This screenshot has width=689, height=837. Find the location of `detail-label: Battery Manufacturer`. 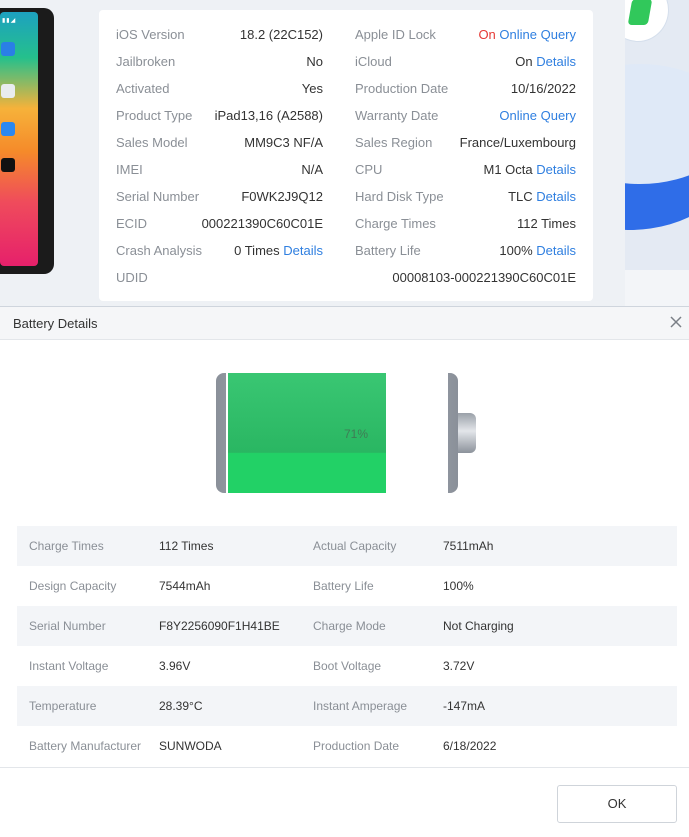

detail-label: Battery Manufacturer is located at coordinates (85, 746).